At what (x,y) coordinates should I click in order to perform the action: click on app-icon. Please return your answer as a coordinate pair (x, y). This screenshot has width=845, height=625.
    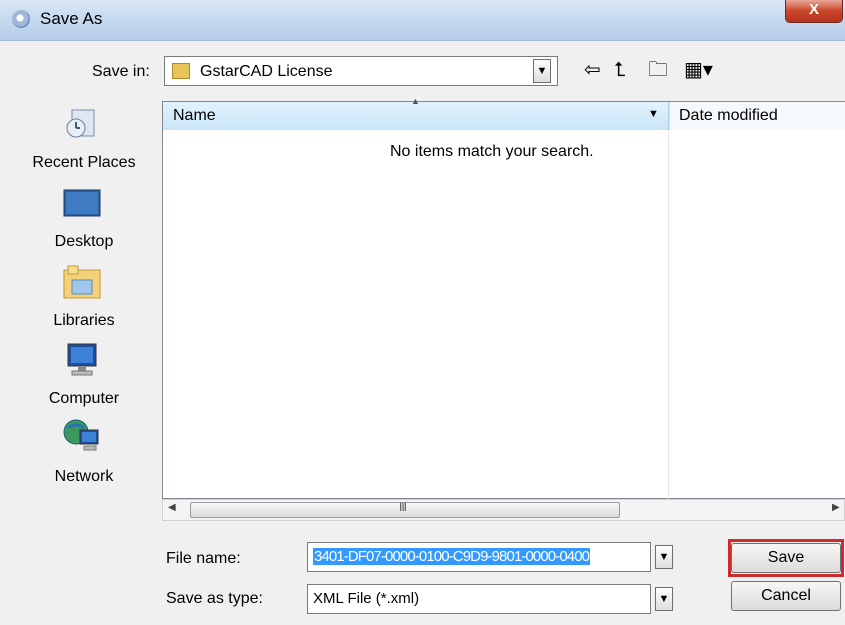
    Looking at the image, I should click on (21, 19).